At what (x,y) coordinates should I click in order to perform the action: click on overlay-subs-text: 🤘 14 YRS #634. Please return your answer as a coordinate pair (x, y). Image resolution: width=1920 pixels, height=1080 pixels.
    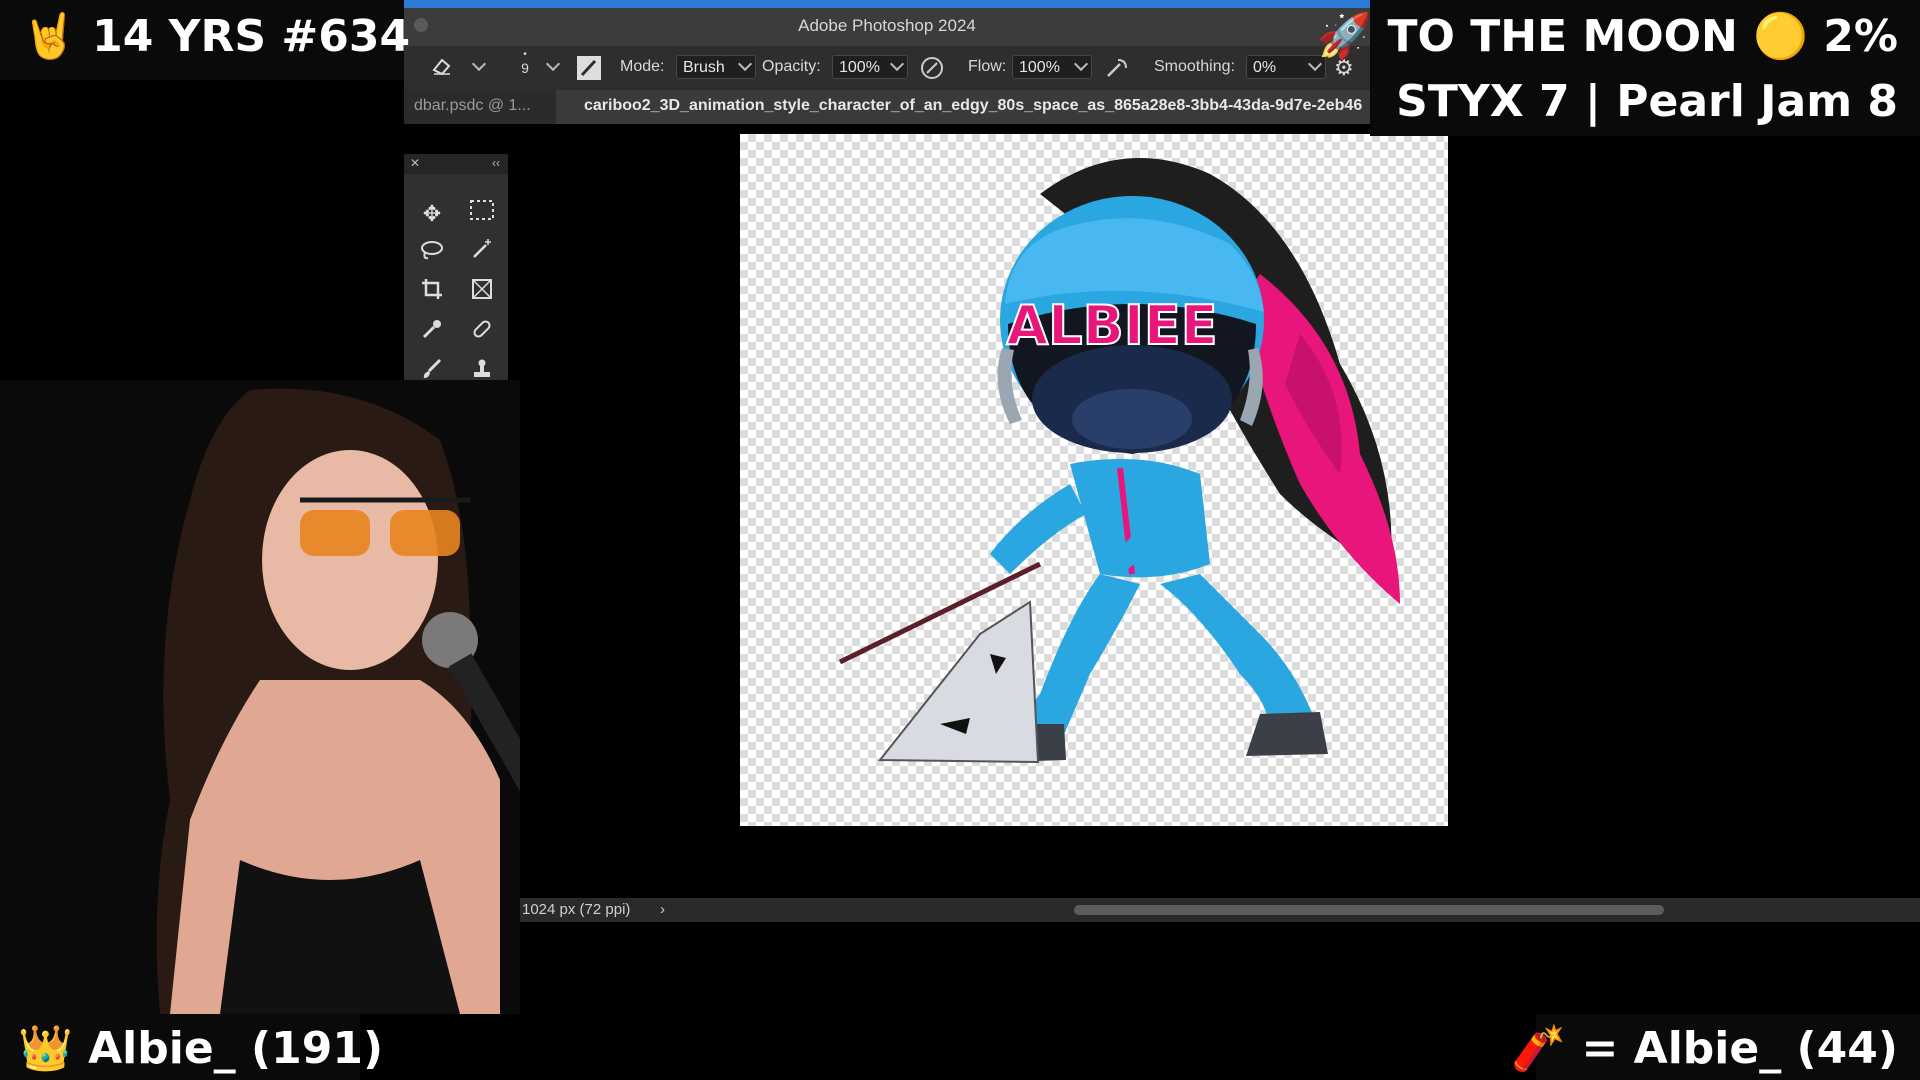
    Looking at the image, I should click on (216, 36).